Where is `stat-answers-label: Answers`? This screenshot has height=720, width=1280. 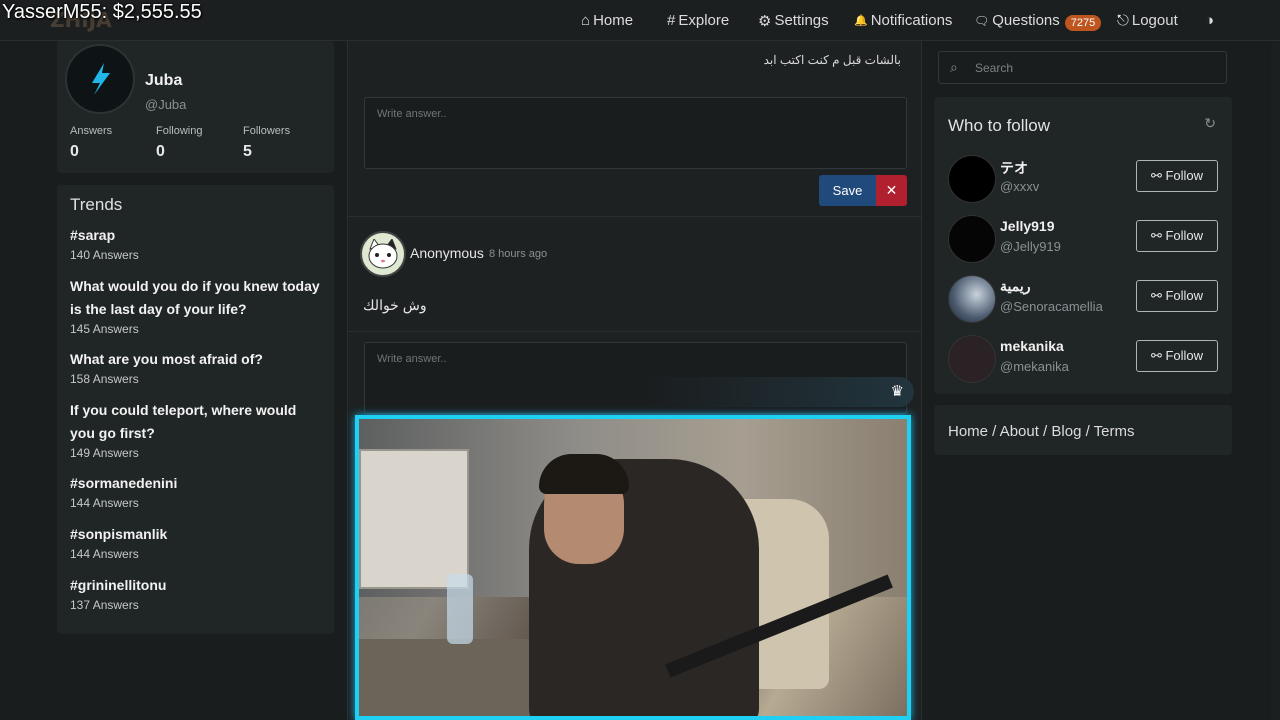 stat-answers-label: Answers is located at coordinates (91, 131).